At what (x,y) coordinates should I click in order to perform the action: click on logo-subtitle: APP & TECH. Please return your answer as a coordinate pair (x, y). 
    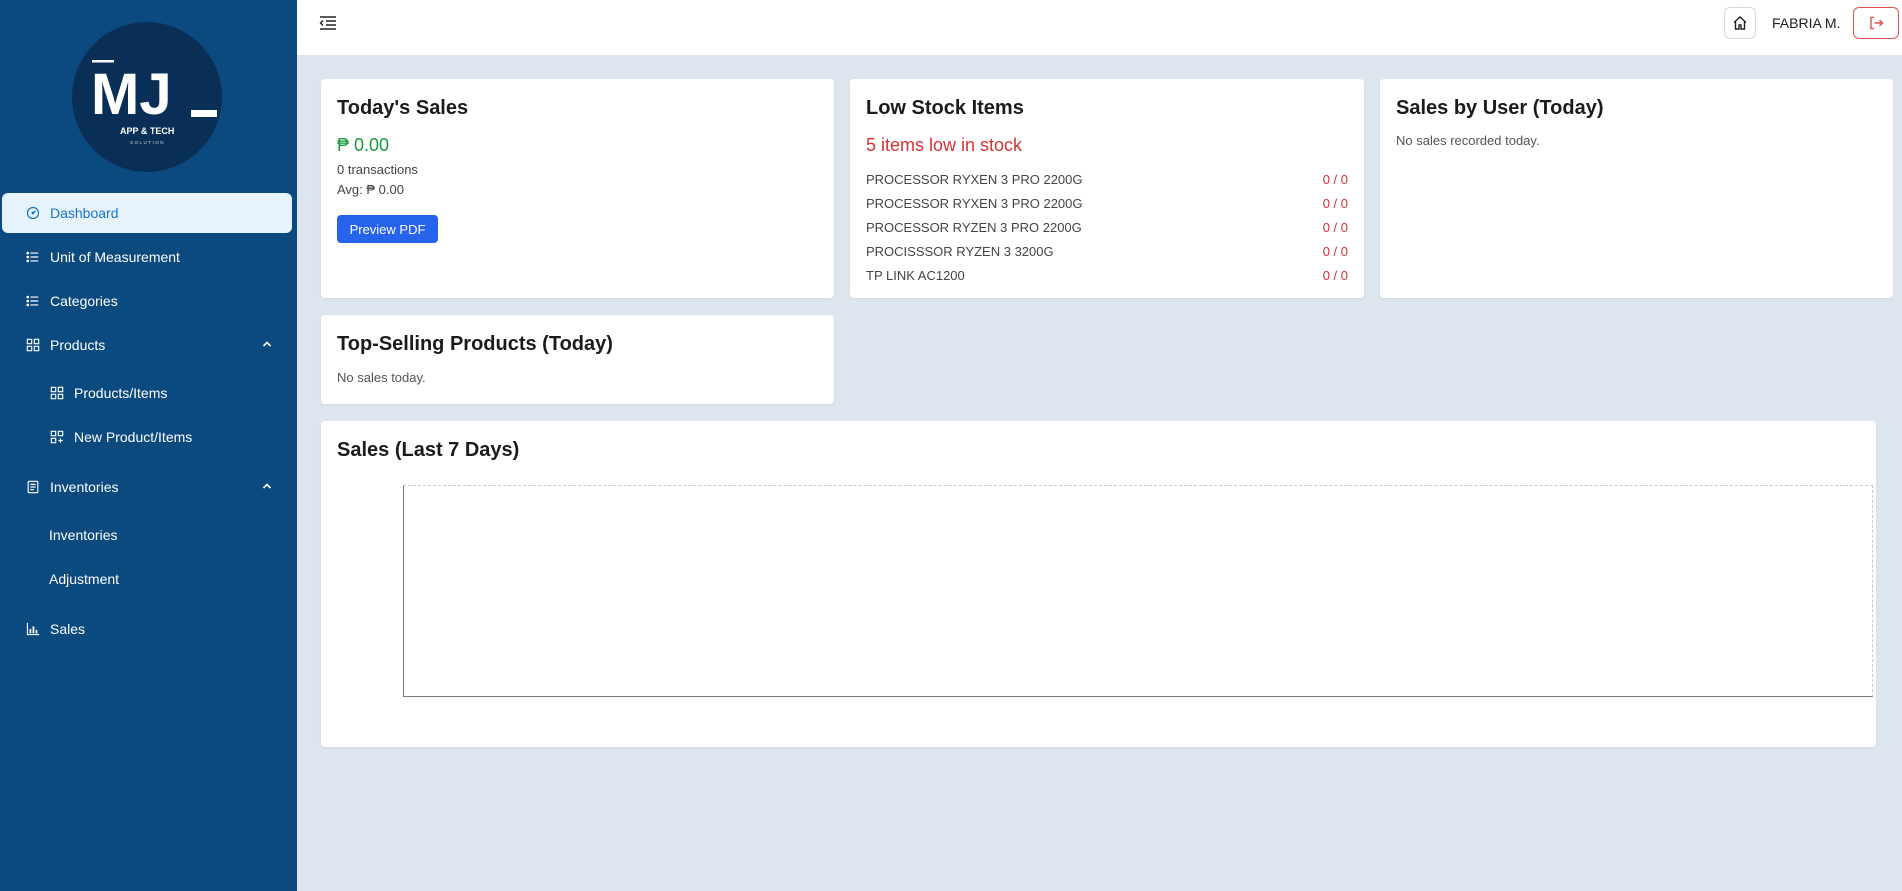
    Looking at the image, I should click on (147, 131).